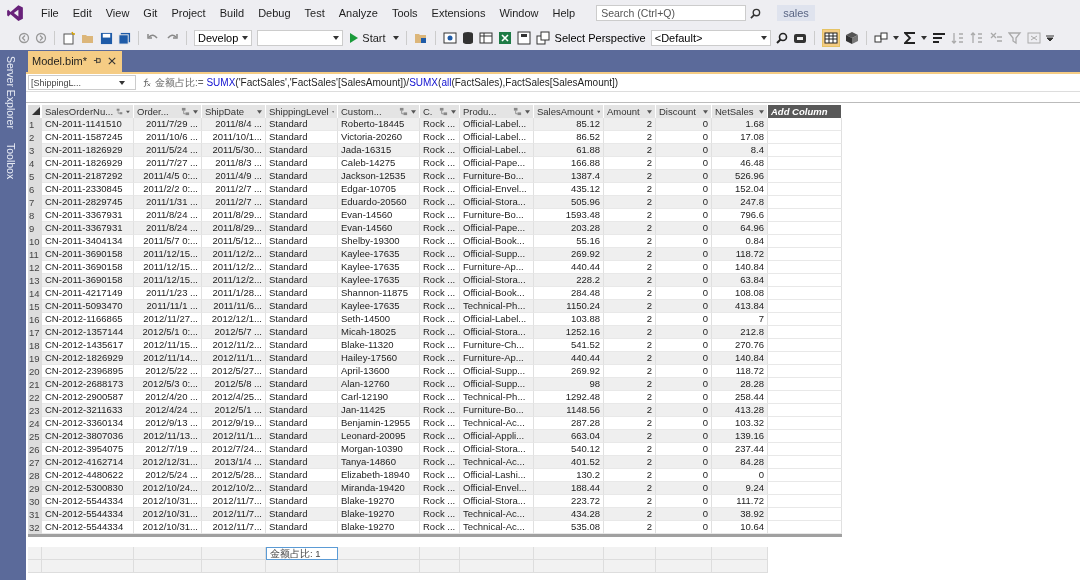 Image resolution: width=1080 pixels, height=580 pixels. Describe the element at coordinates (523, 38) in the screenshot. I see `calculator-icon` at that location.